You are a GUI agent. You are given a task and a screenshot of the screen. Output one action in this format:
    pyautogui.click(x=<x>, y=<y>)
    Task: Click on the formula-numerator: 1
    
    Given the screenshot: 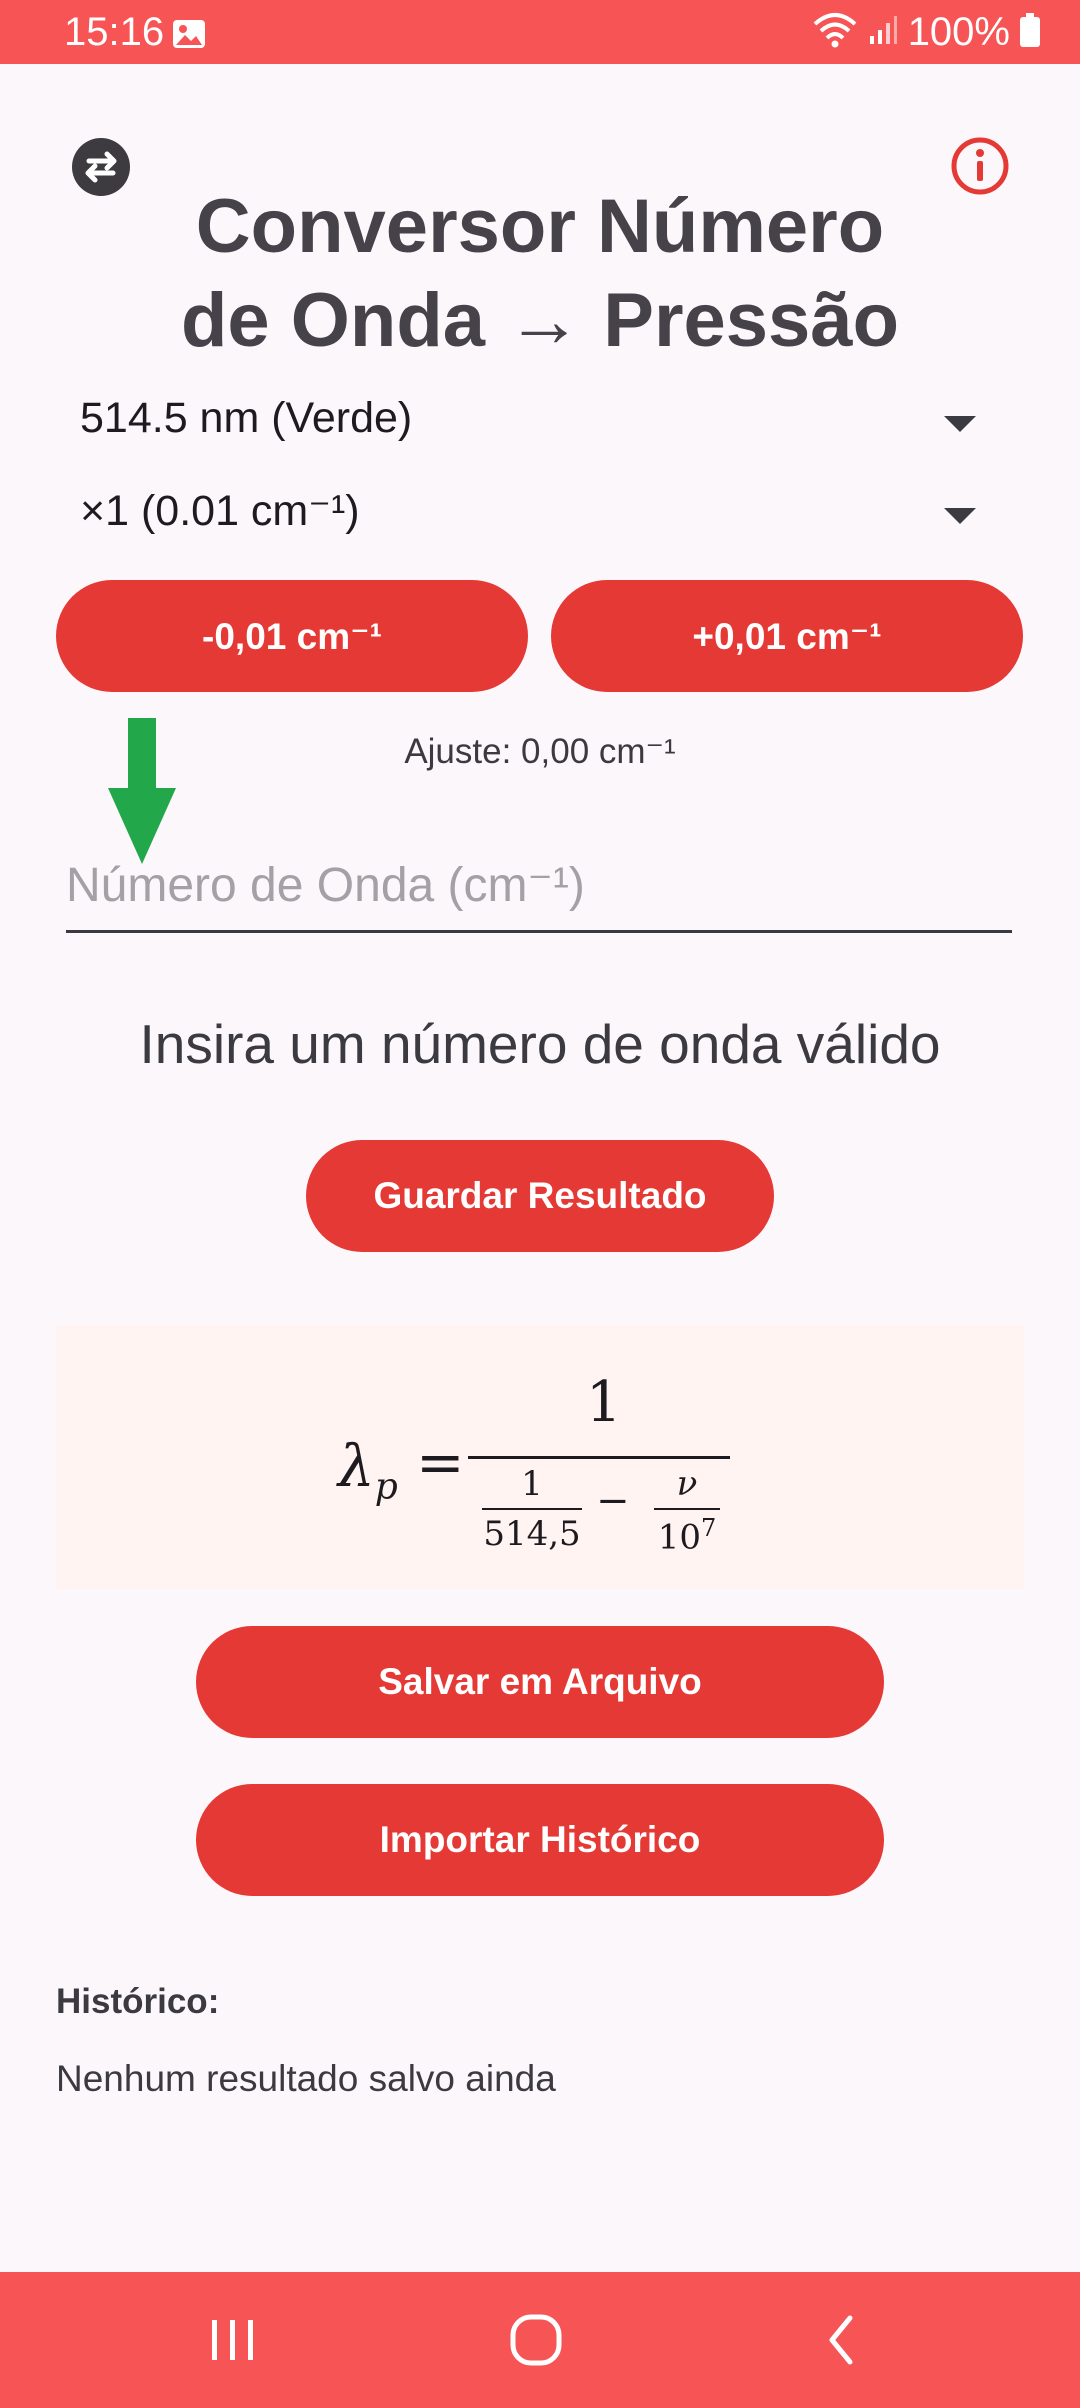 What is the action you would take?
    pyautogui.click(x=604, y=1402)
    